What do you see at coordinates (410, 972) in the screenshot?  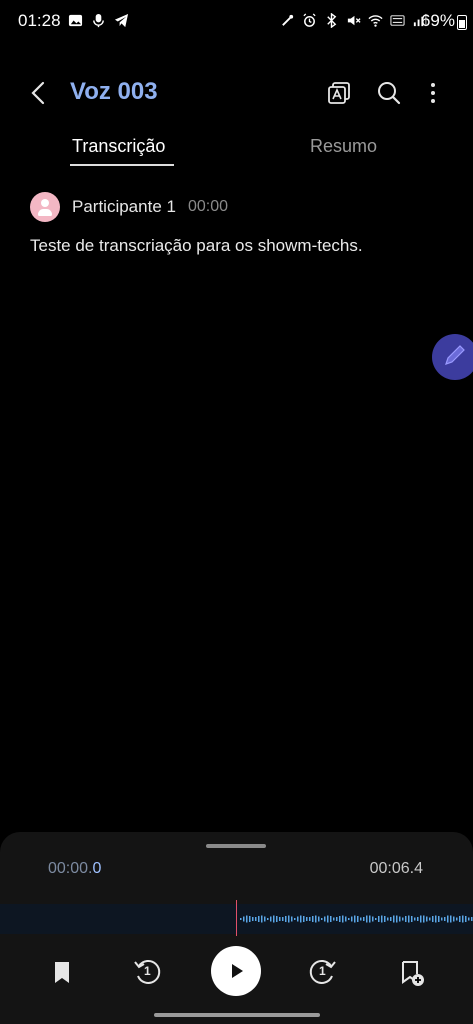 I see `add-bookmark-icon` at bounding box center [410, 972].